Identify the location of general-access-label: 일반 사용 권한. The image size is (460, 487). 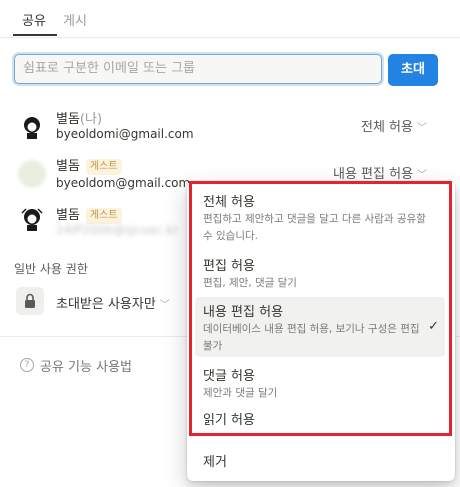
(51, 269).